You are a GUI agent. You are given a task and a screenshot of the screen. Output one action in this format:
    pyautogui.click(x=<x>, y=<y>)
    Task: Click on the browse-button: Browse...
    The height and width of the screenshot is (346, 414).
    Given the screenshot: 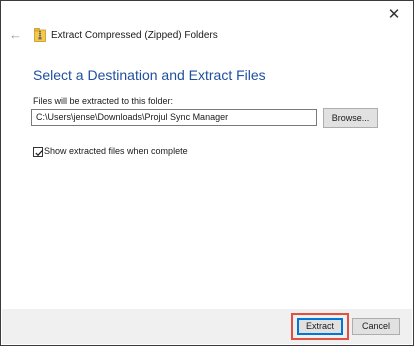 What is the action you would take?
    pyautogui.click(x=350, y=118)
    